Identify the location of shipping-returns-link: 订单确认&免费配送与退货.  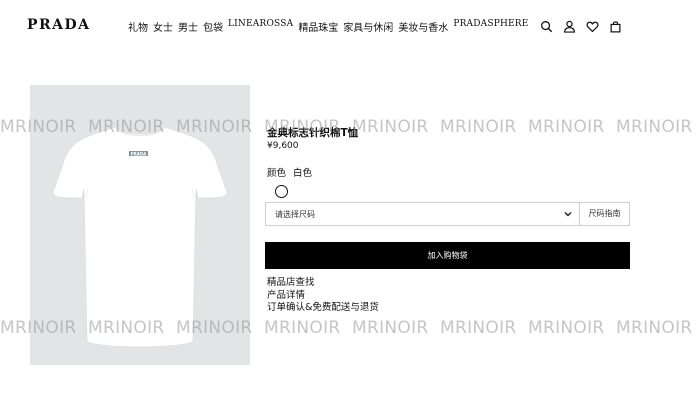
(323, 308).